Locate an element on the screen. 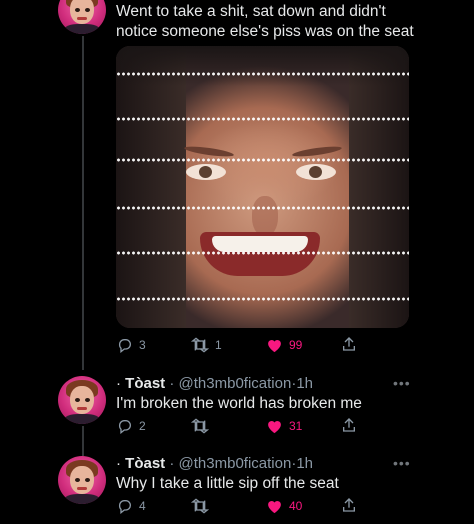 Image resolution: width=474 pixels, height=524 pixels. reply-count: 3 is located at coordinates (142, 345).